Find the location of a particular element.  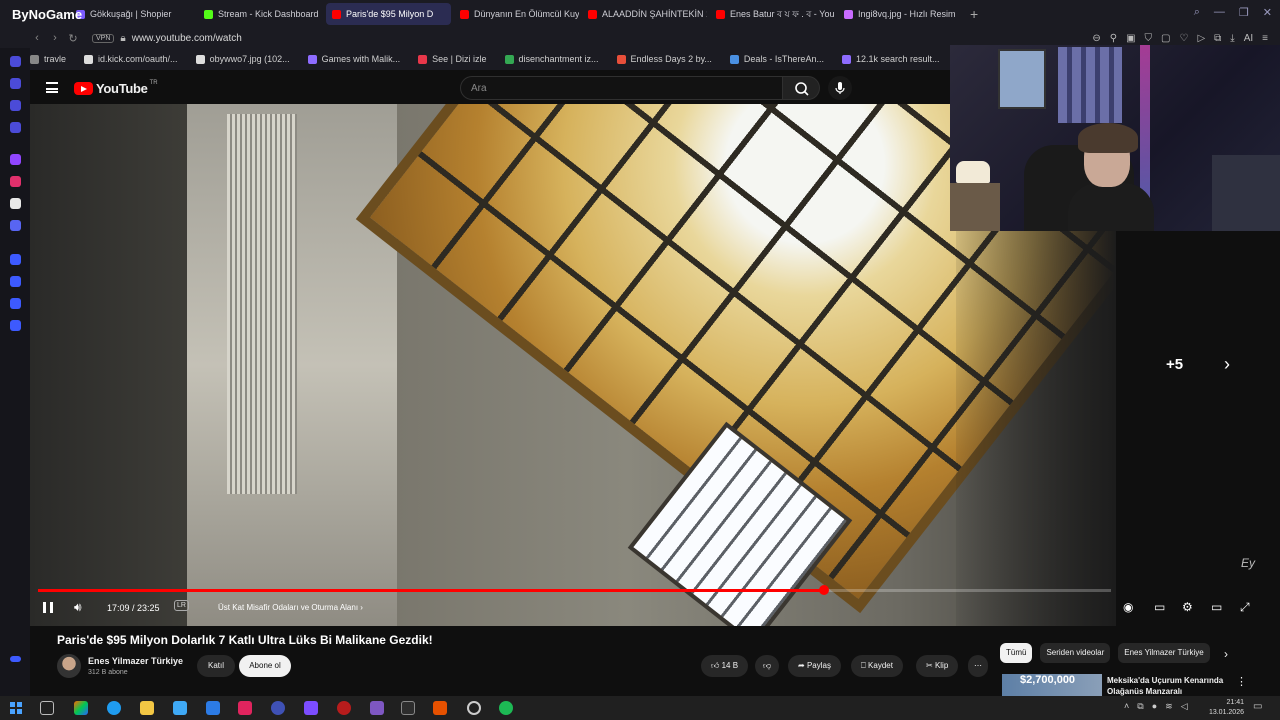

search-icon: ⌕ is located at coordinates (1197, 12).